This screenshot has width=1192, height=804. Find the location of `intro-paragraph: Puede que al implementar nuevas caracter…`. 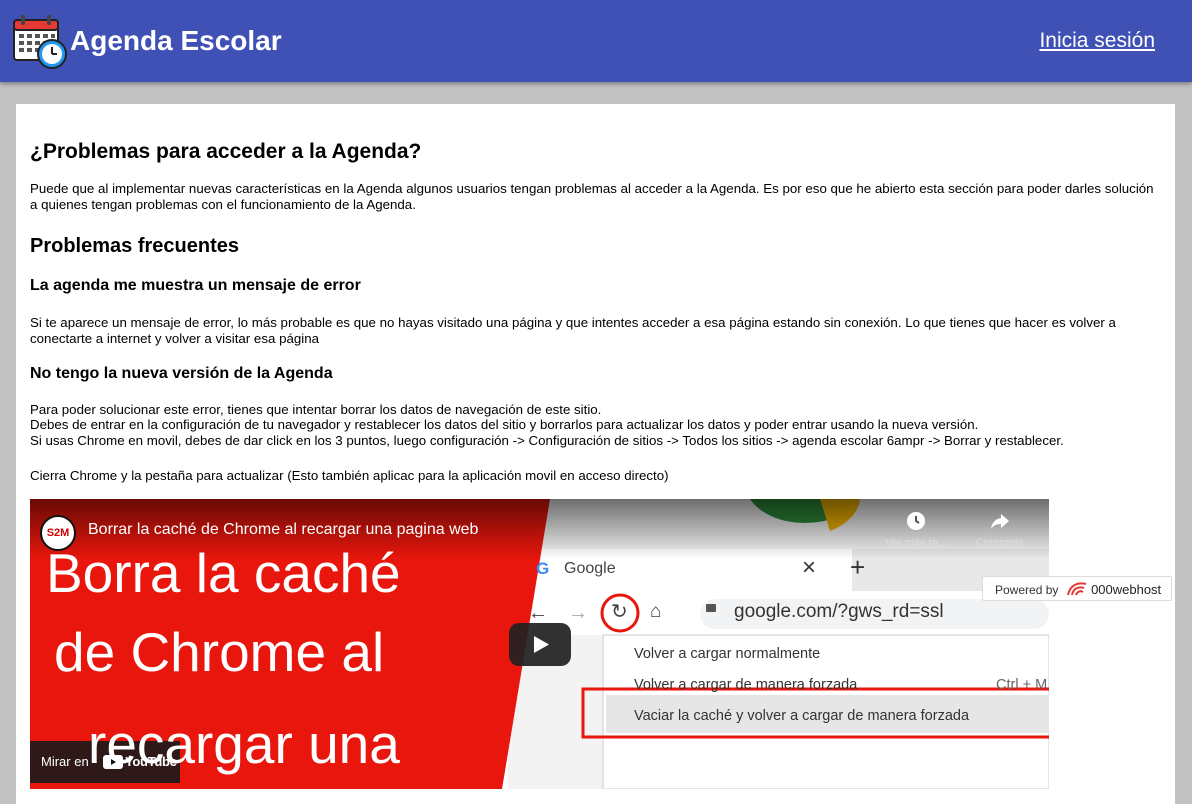

intro-paragraph: Puede que al implementar nuevas caracter… is located at coordinates (592, 196).